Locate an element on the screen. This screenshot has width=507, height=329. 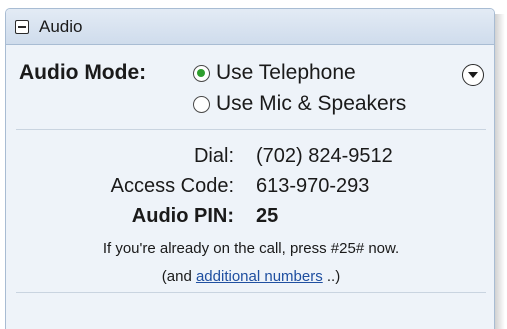
audio-mode-label: Audio Mode: is located at coordinates (83, 72).